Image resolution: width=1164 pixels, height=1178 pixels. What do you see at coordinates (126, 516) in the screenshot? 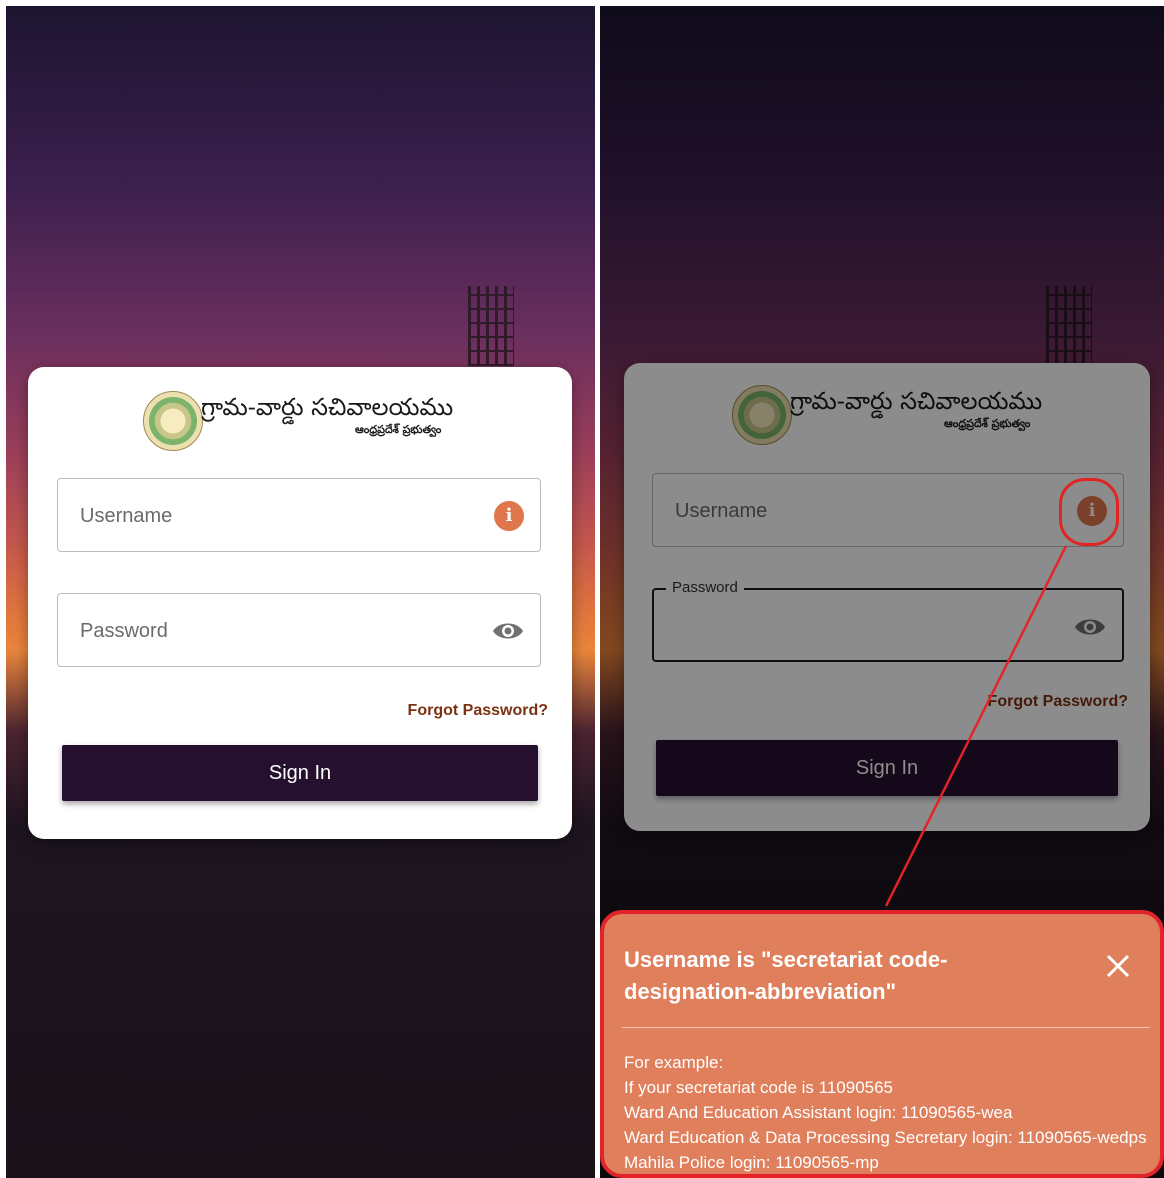
I see `username-placeholder: Username` at bounding box center [126, 516].